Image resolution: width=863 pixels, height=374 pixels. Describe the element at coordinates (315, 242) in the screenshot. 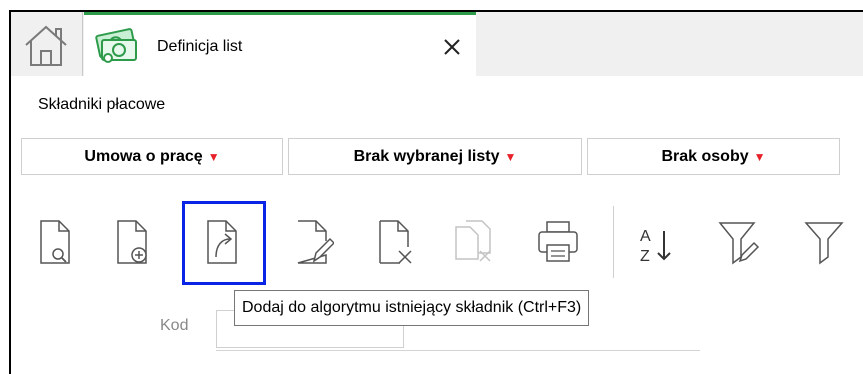

I see `edit-document-icon` at that location.